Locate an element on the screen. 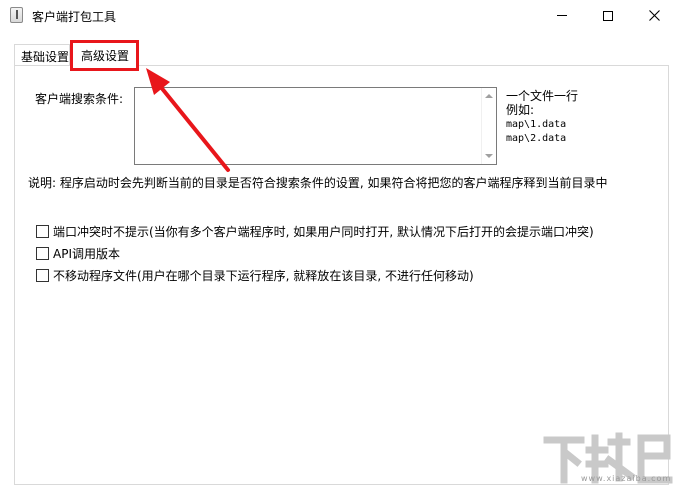  maximize-button is located at coordinates (608, 15).